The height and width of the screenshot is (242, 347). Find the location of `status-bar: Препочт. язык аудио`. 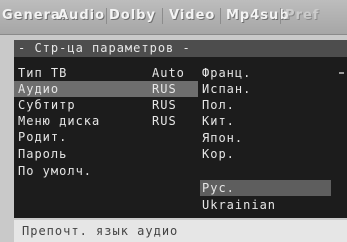

status-bar: Препочт. язык аудио is located at coordinates (180, 231).